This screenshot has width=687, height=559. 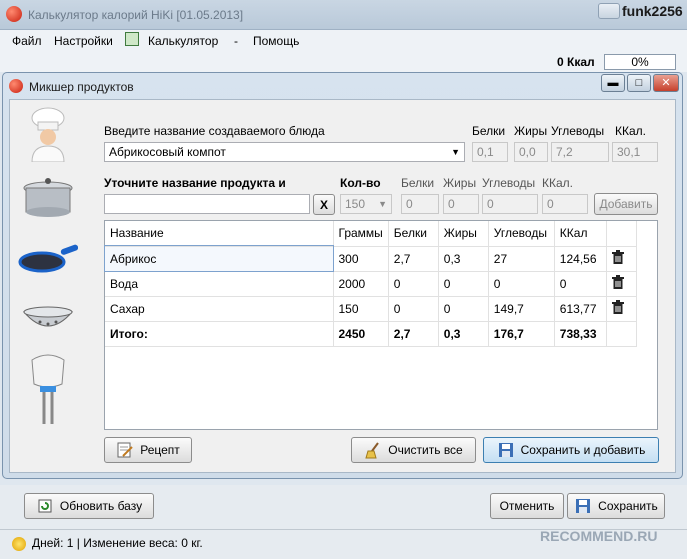 I want to click on save-button: Сохранить, so click(x=616, y=506).